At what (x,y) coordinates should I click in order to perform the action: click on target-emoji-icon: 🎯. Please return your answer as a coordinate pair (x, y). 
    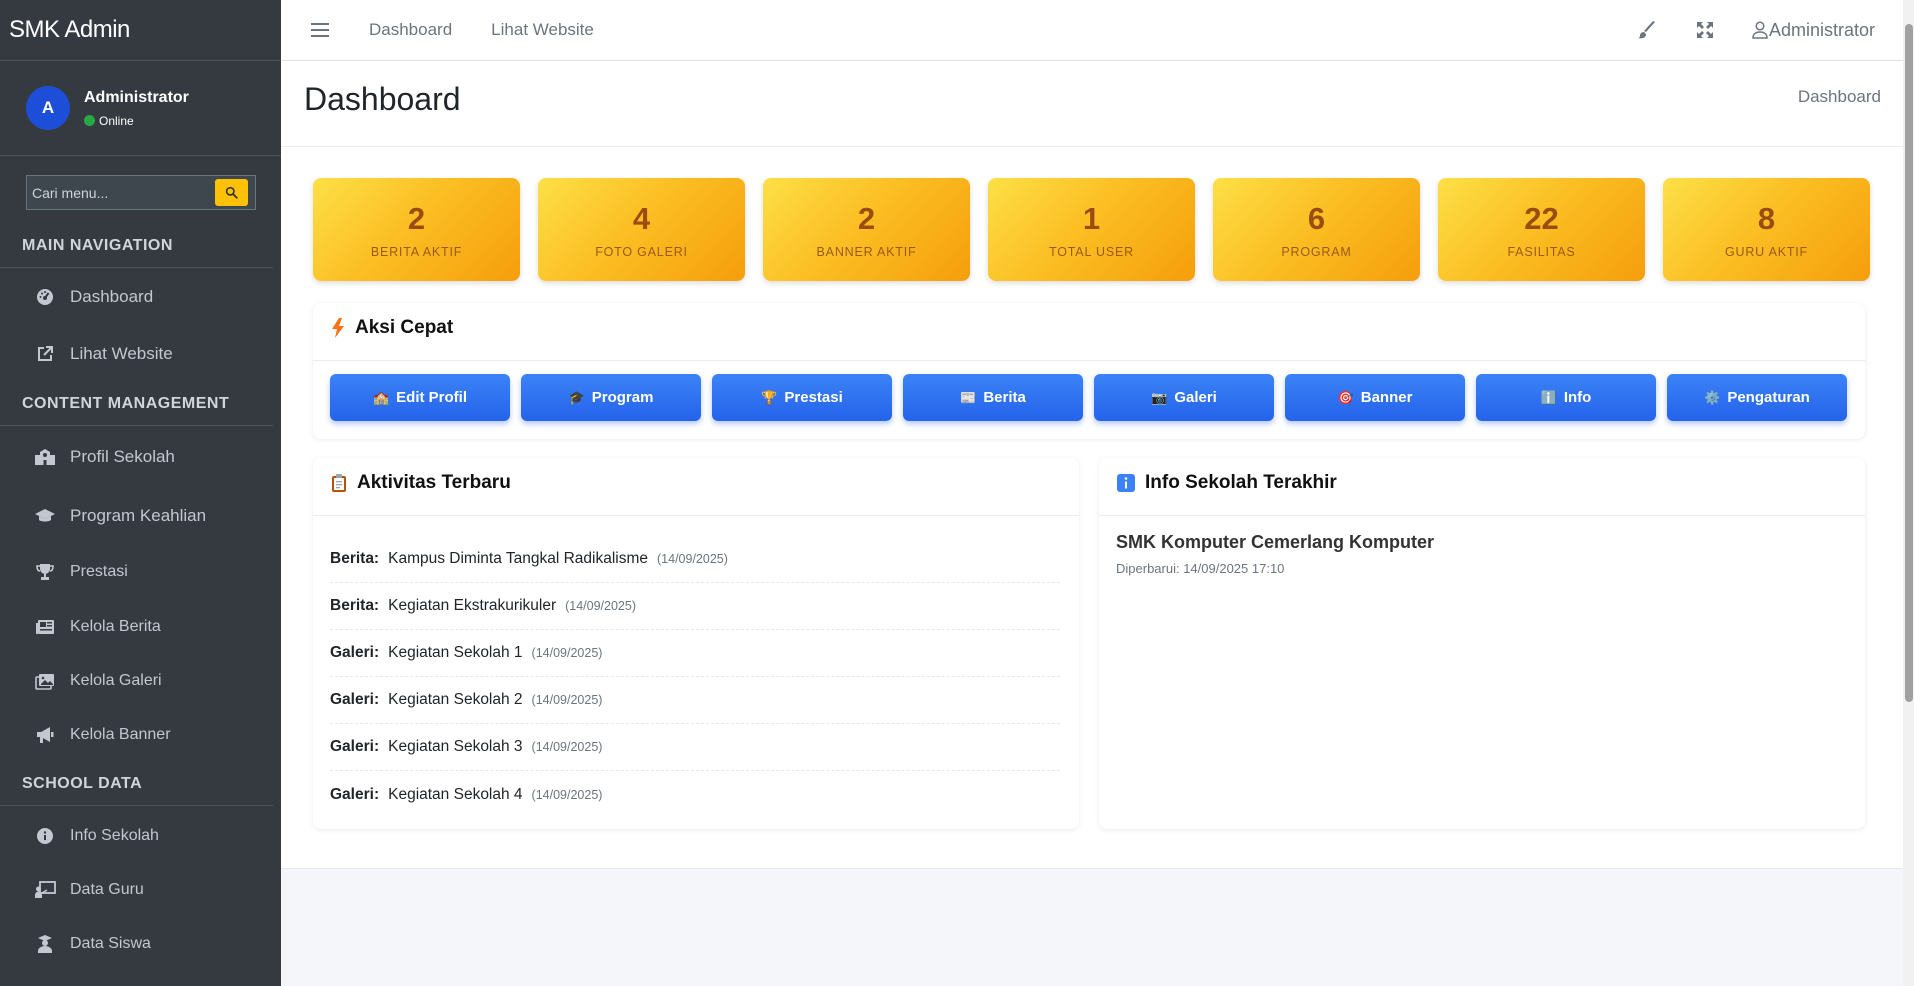
    Looking at the image, I should click on (1345, 397).